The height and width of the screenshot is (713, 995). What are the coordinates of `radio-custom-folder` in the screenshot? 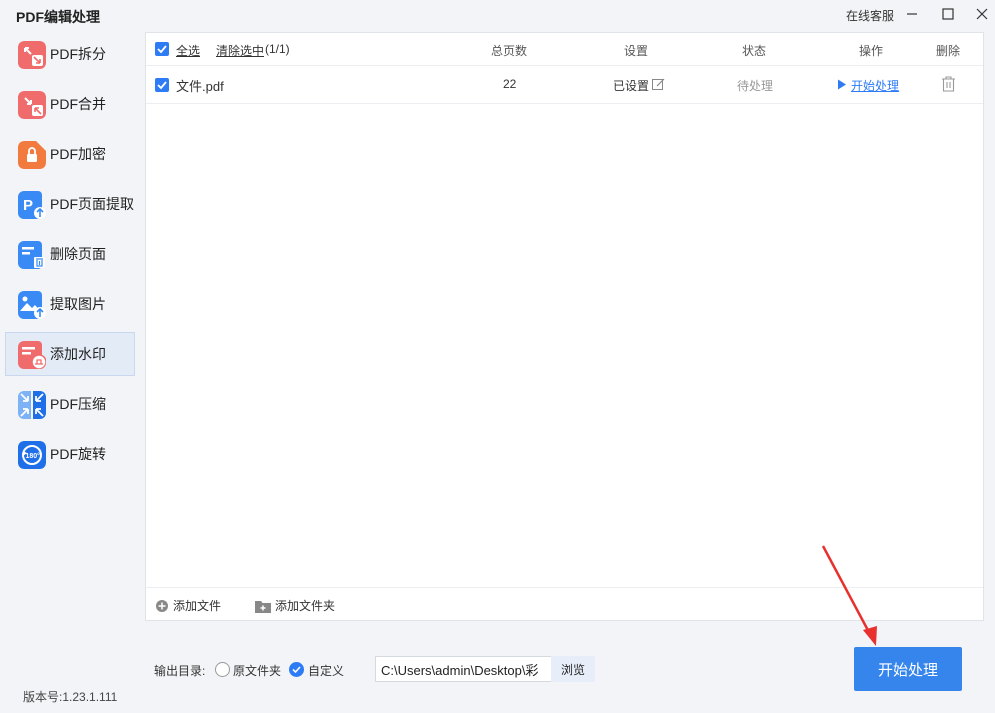 It's located at (296, 669).